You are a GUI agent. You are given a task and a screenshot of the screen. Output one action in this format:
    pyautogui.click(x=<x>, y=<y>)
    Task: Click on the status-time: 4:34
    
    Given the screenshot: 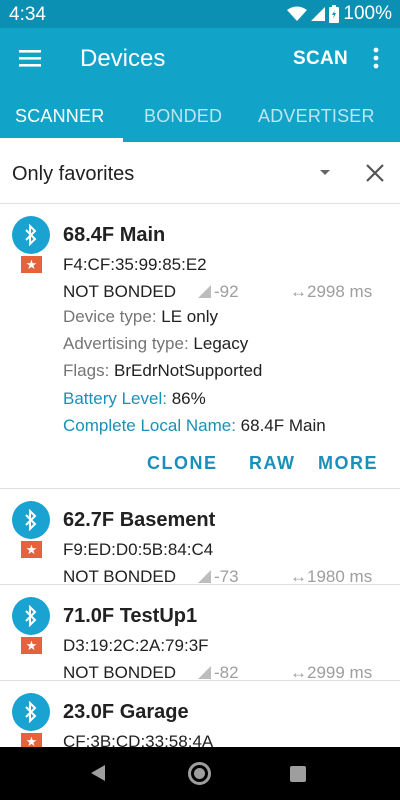 What is the action you would take?
    pyautogui.click(x=27, y=14)
    